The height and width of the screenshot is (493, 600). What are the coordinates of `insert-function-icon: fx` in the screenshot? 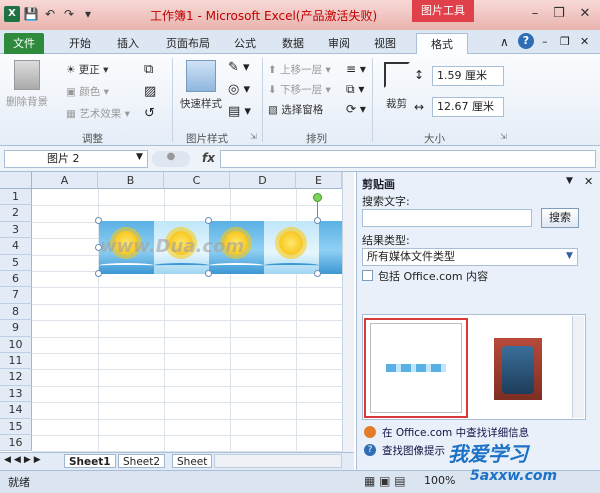 It's located at (208, 158).